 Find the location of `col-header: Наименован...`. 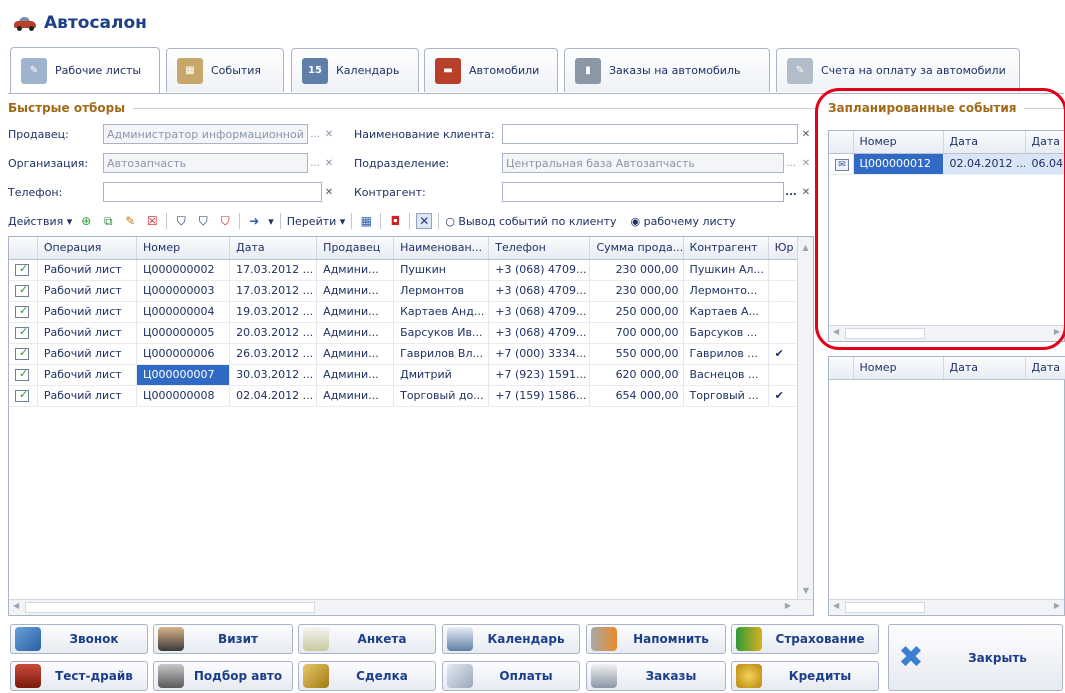

col-header: Наименован... is located at coordinates (441, 248).